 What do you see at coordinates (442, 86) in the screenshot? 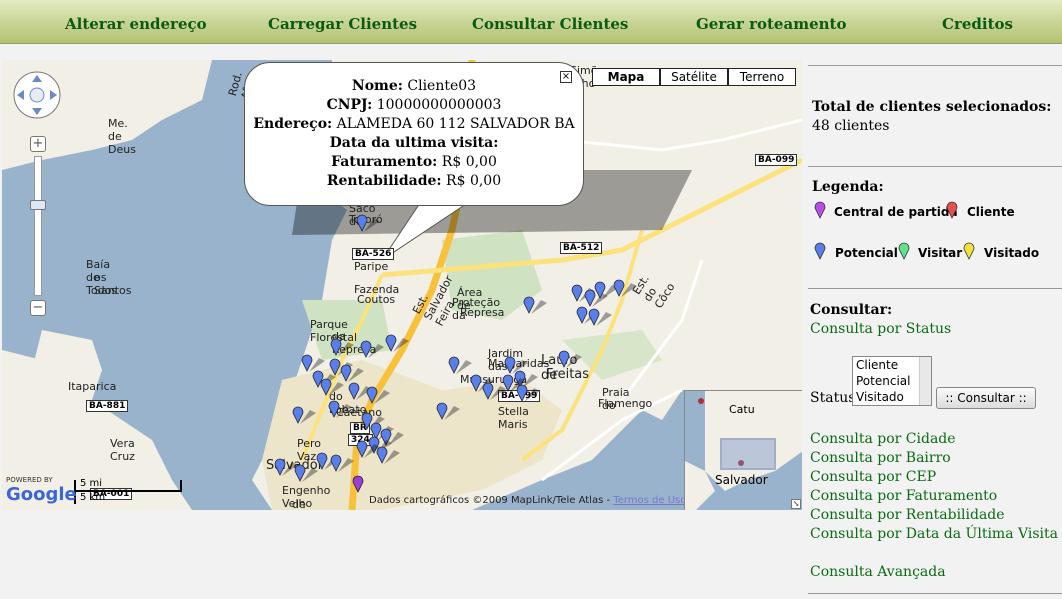
I see `info-nome-value: Cliente03` at bounding box center [442, 86].